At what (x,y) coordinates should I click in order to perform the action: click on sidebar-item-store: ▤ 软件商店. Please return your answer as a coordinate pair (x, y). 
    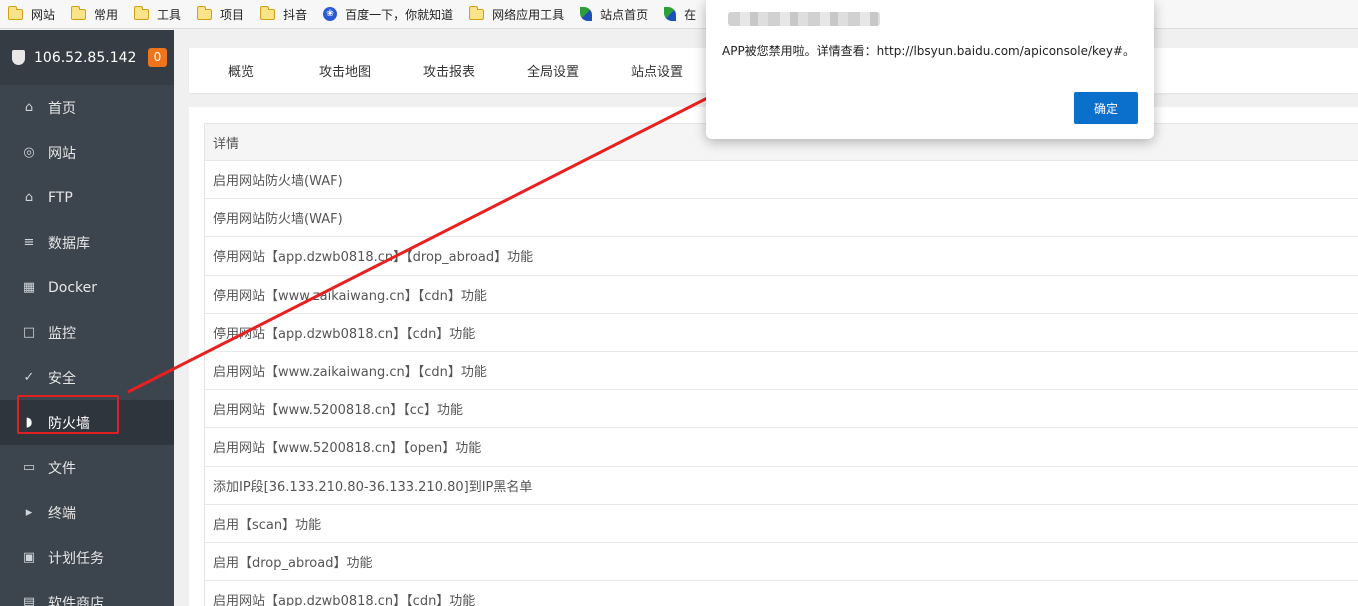
    Looking at the image, I should click on (87, 593).